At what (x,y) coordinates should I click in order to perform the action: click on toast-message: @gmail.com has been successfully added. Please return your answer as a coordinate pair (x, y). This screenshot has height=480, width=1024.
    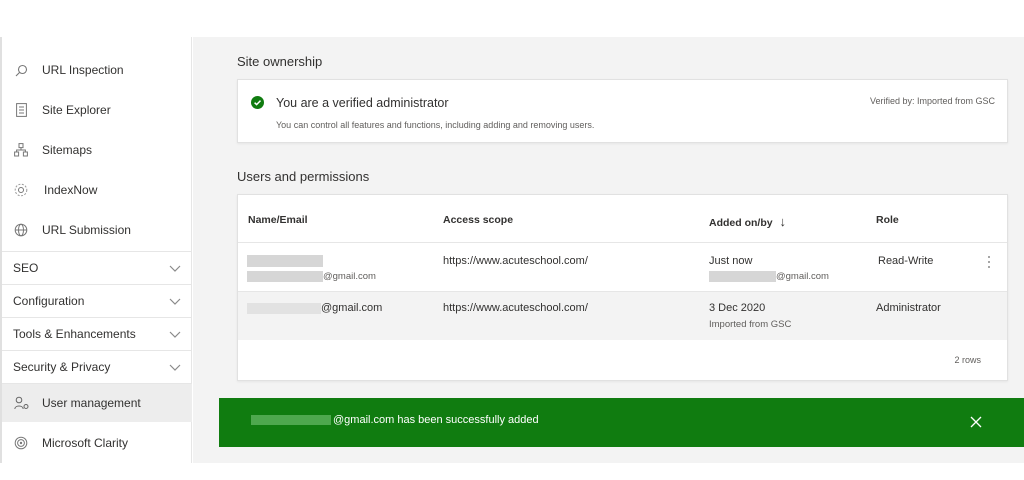
    Looking at the image, I should click on (395, 420).